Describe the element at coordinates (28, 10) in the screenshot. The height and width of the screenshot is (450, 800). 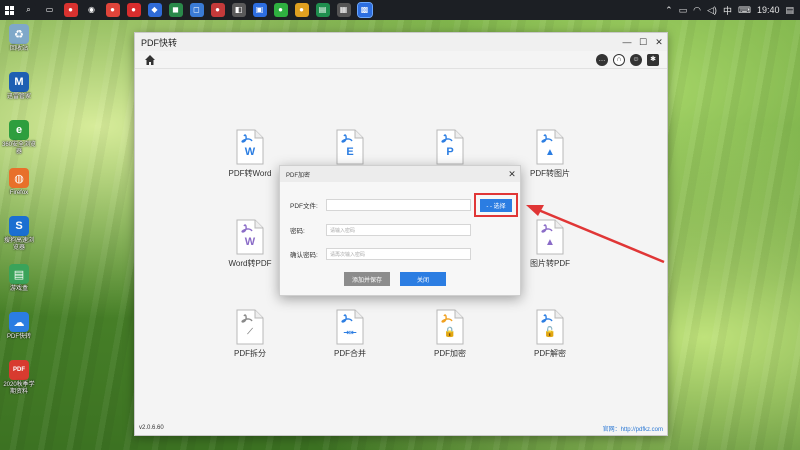
I see `search-icon: ⌕` at that location.